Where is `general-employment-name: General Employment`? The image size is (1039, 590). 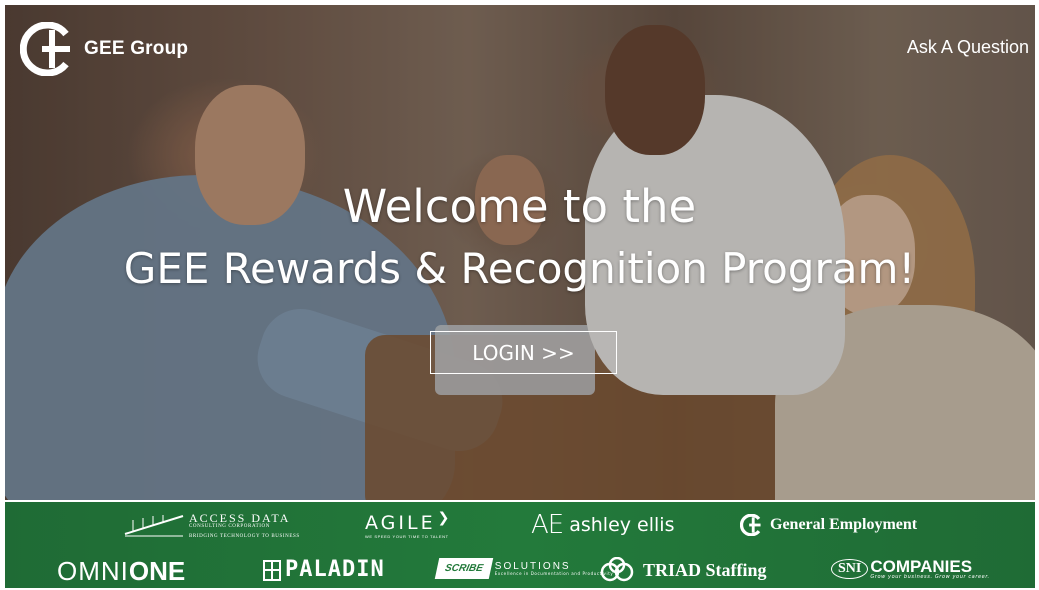
general-employment-name: General Employment is located at coordinates (844, 524).